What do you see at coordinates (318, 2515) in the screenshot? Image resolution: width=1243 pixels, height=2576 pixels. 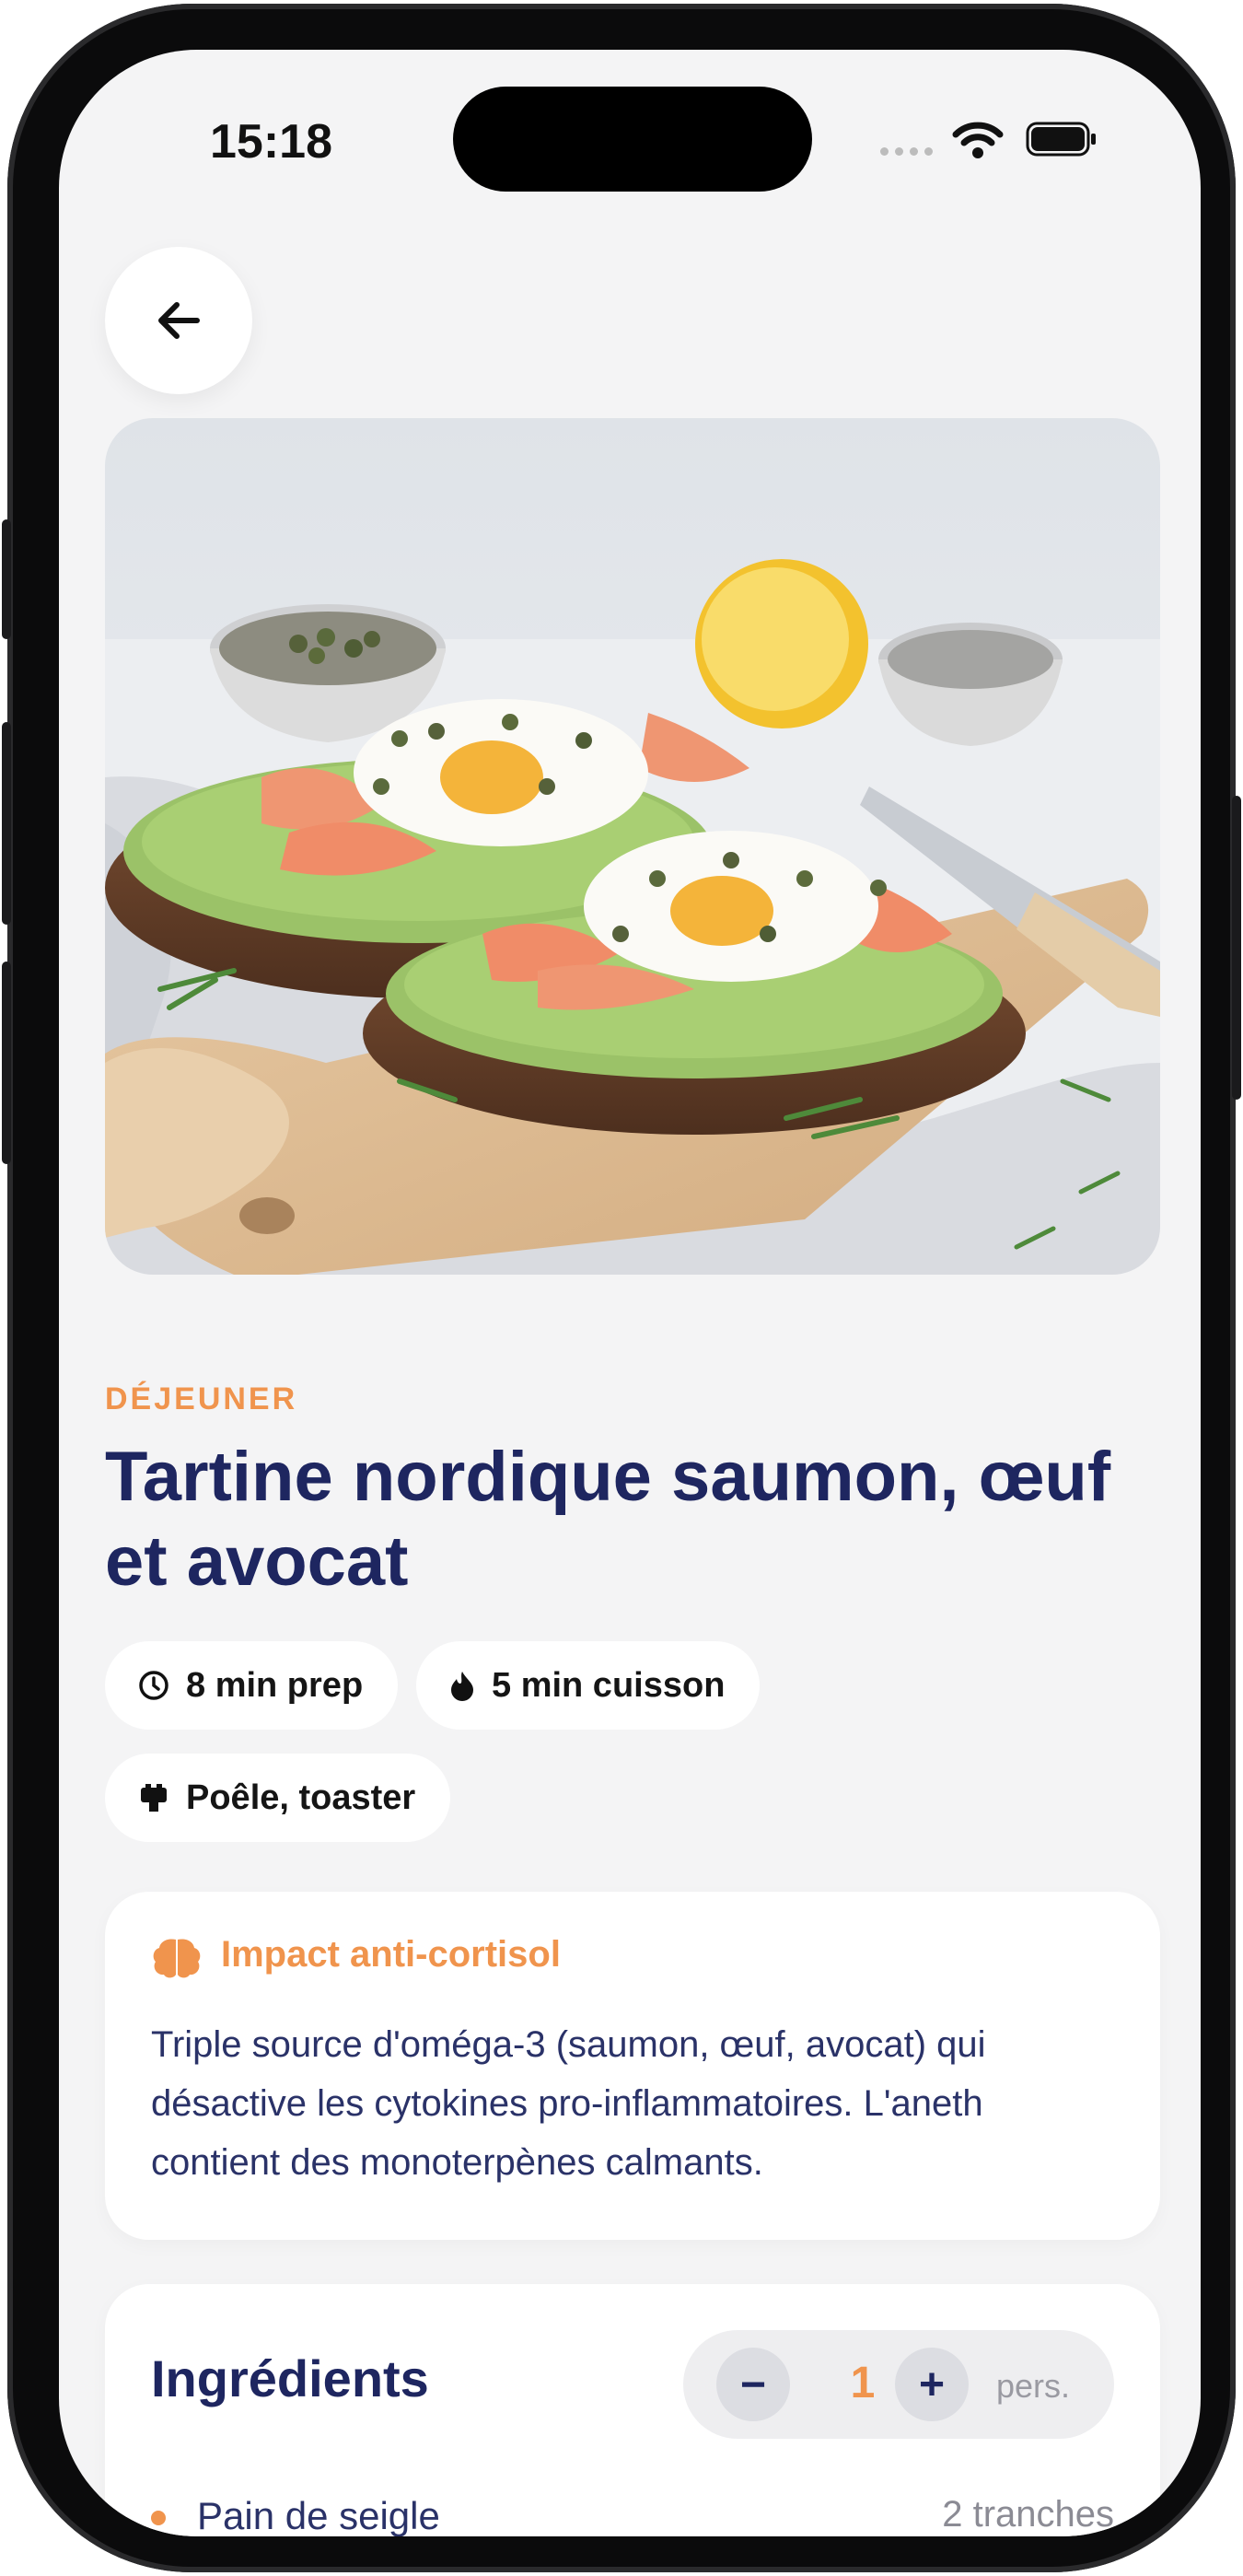 I see `ingredient-name: Pain de seigle` at bounding box center [318, 2515].